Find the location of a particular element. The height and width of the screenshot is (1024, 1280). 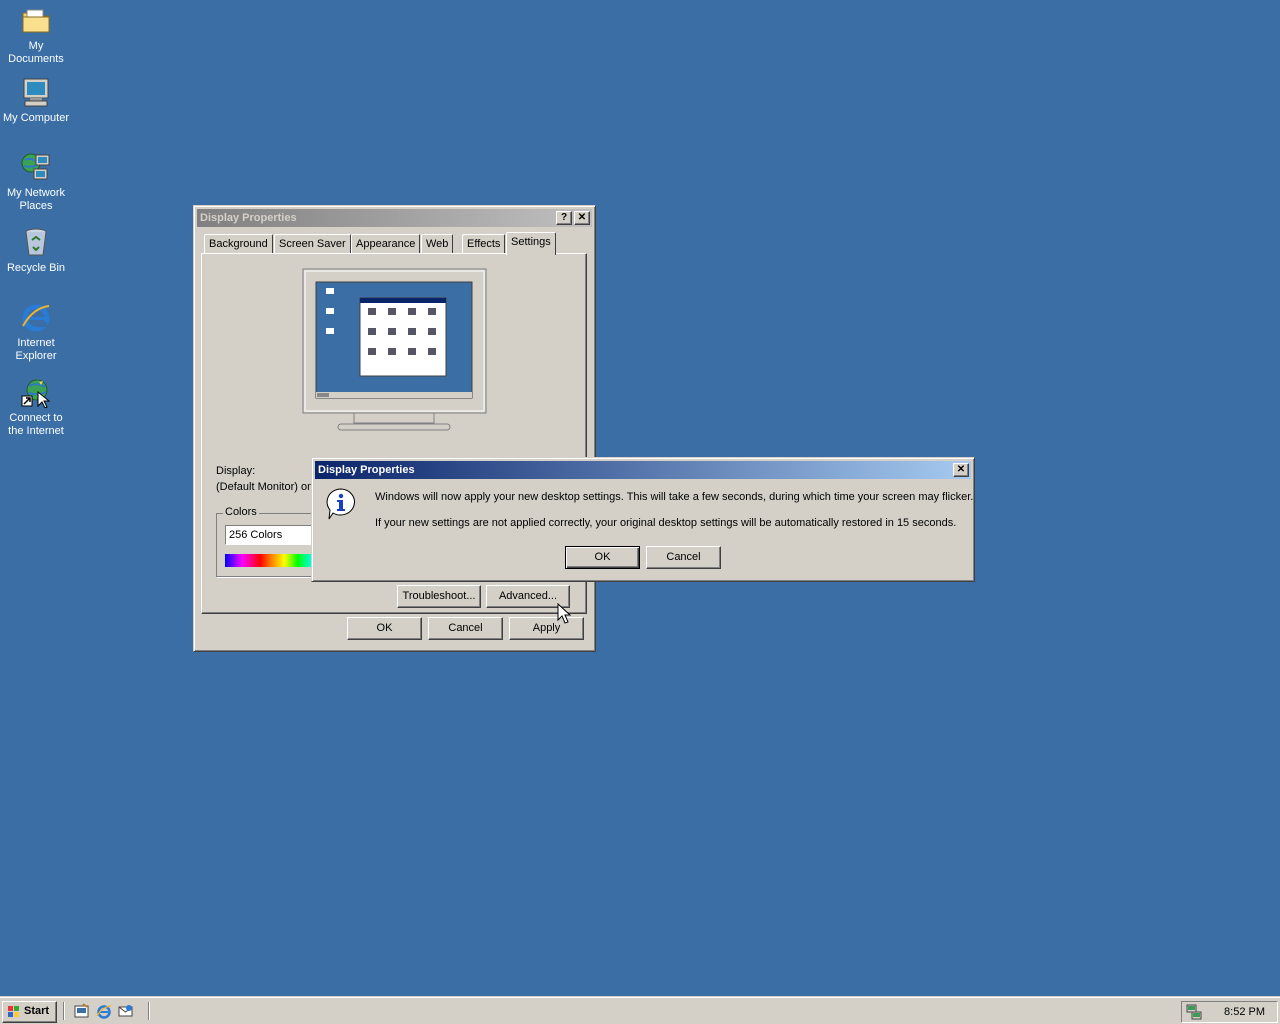

tab-web: Web is located at coordinates (437, 244).